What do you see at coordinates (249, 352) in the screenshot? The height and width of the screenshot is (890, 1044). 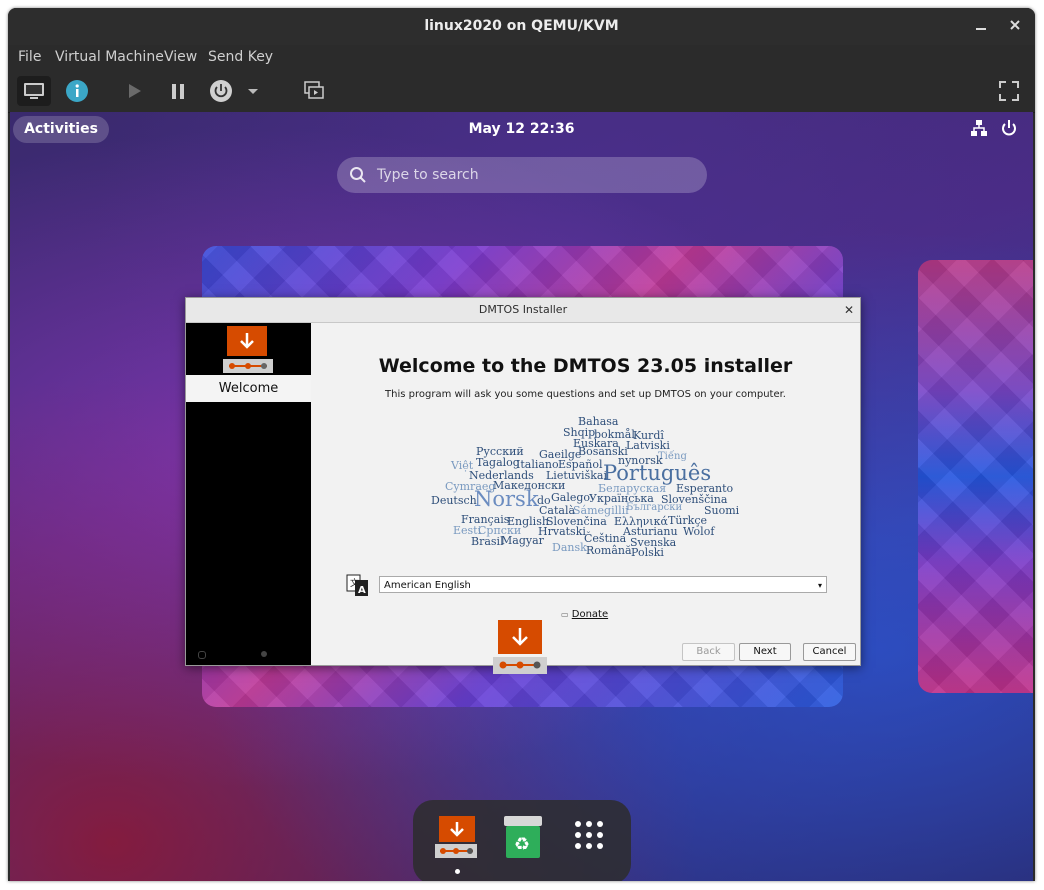 I see `installer-logo-icon` at bounding box center [249, 352].